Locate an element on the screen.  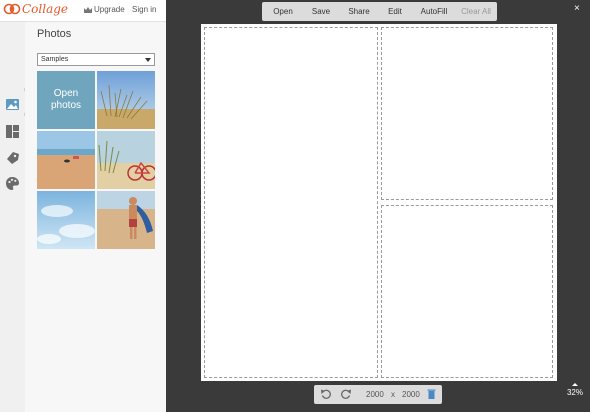
canvas-height: 2000 is located at coordinates (411, 394).